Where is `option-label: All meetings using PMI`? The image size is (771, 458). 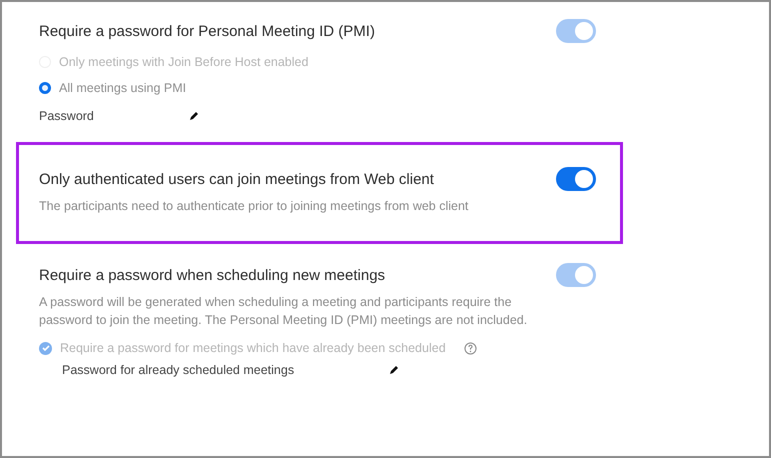 option-label: All meetings using PMI is located at coordinates (122, 88).